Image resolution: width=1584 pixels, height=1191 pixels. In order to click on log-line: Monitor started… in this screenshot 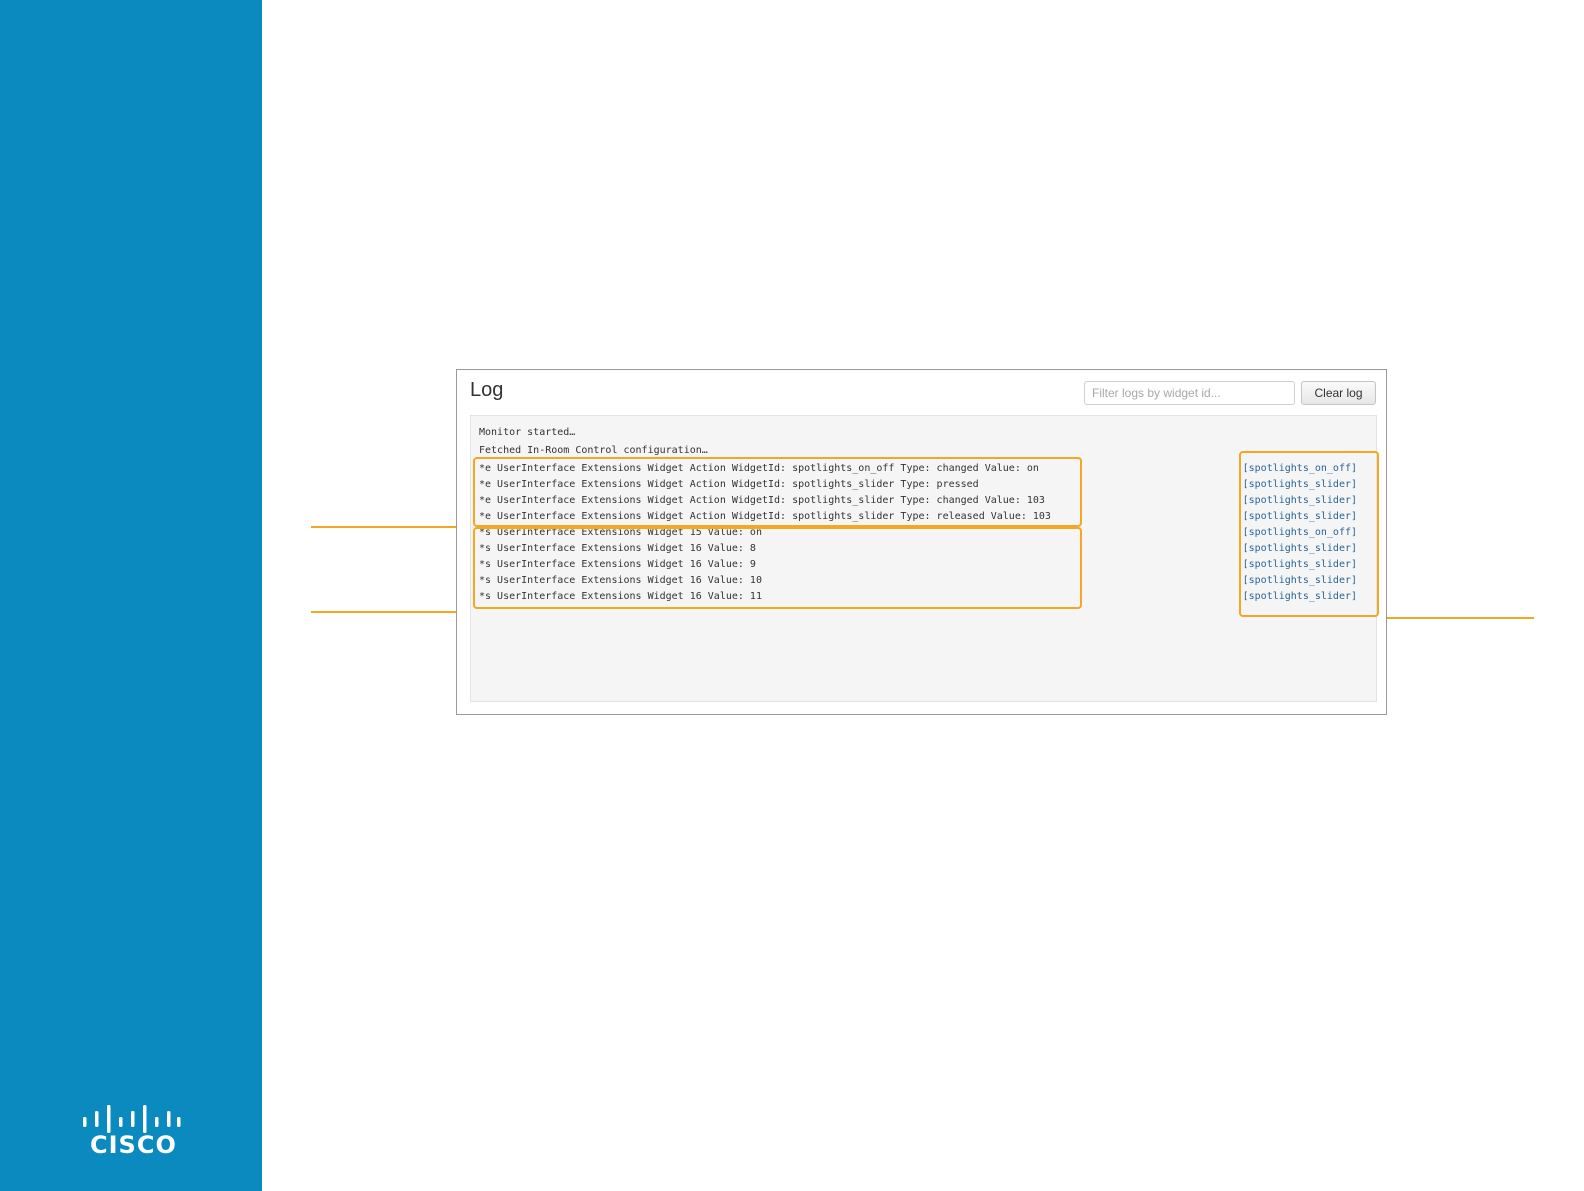, I will do `click(527, 432)`.